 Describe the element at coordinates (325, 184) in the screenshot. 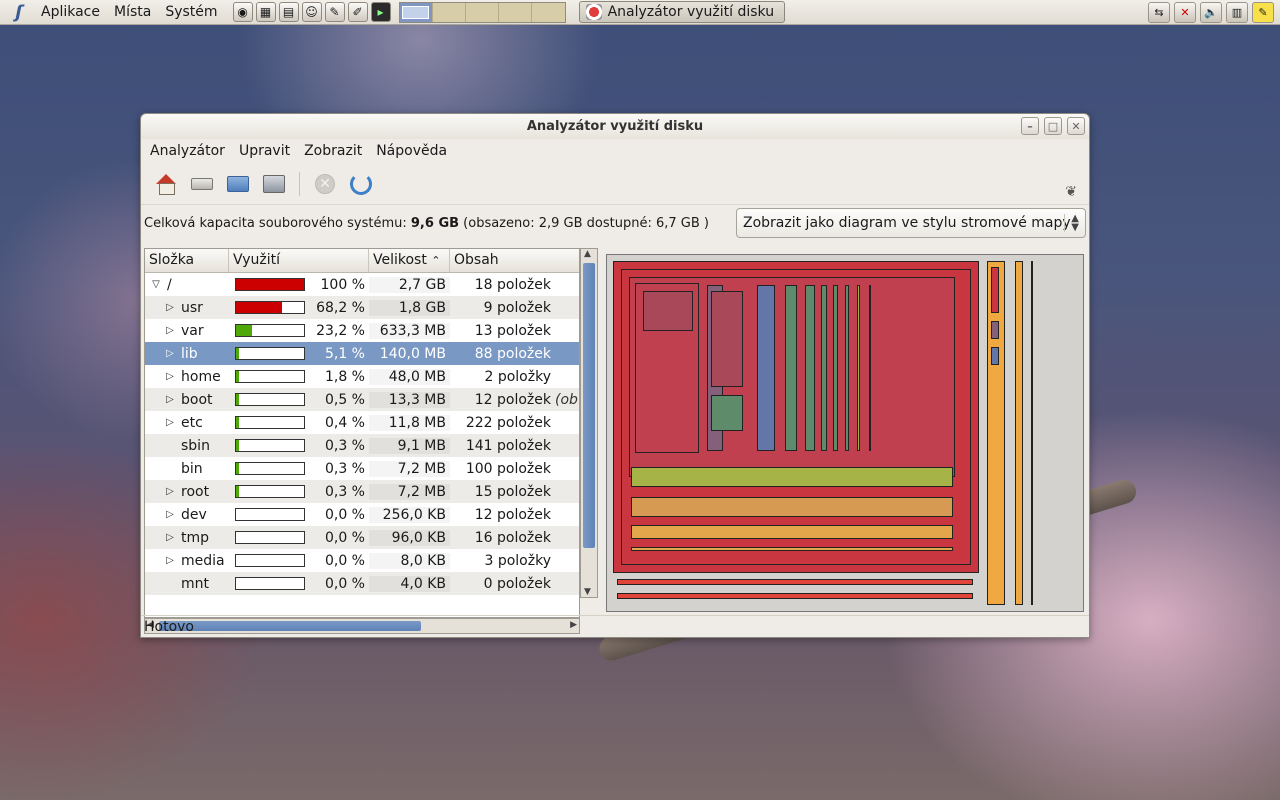

I see `stop-button: ✕` at that location.